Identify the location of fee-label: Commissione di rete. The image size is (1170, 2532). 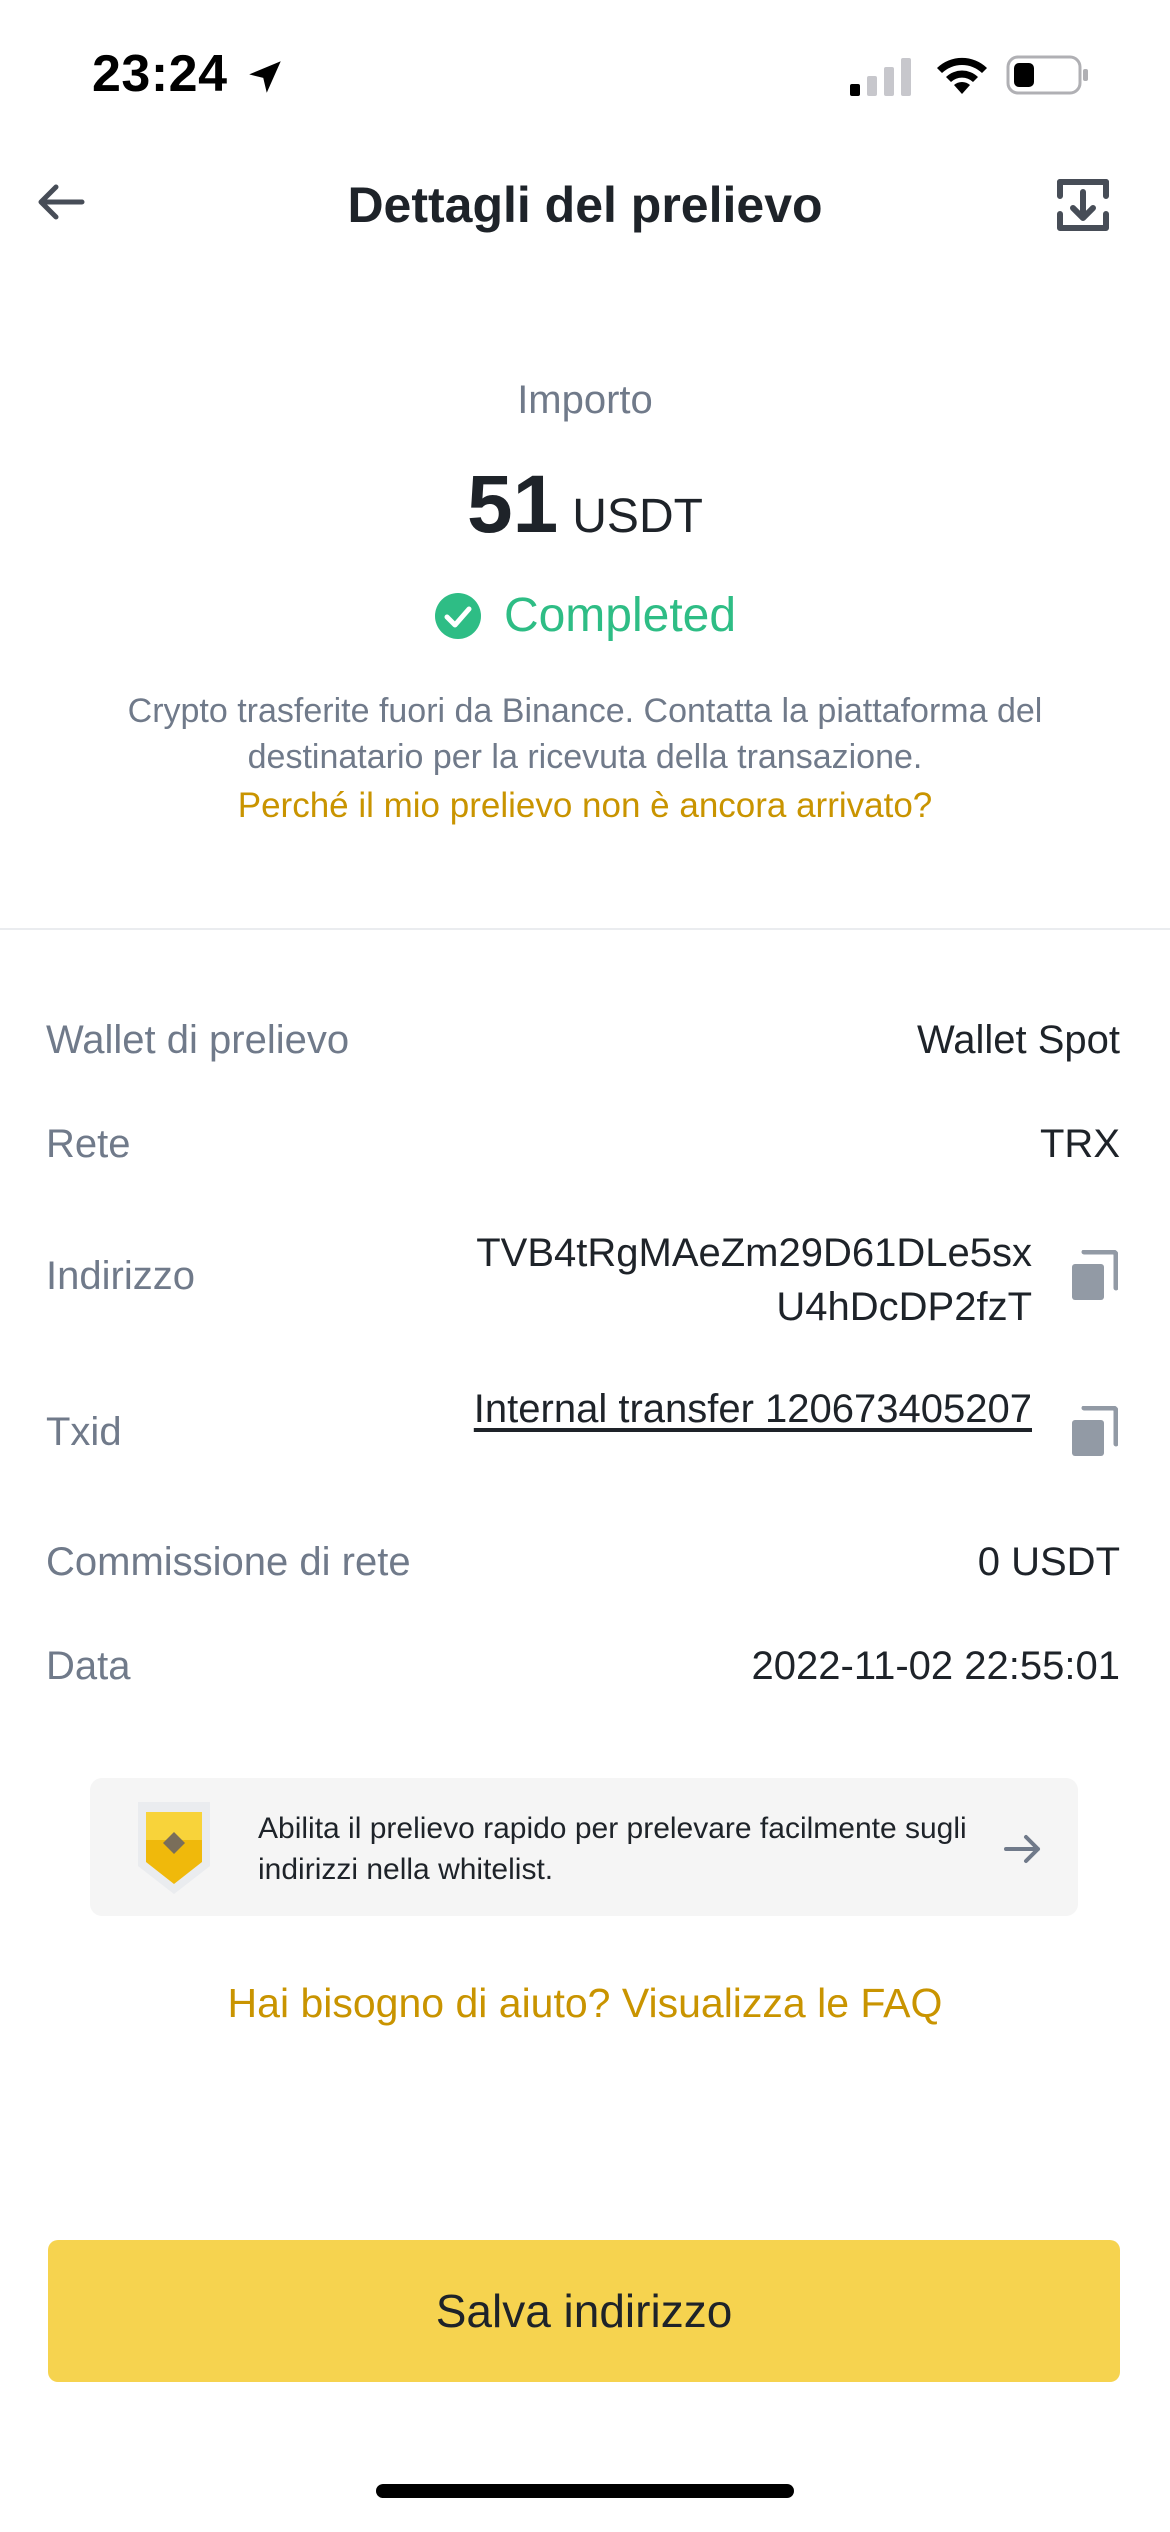
(228, 1562).